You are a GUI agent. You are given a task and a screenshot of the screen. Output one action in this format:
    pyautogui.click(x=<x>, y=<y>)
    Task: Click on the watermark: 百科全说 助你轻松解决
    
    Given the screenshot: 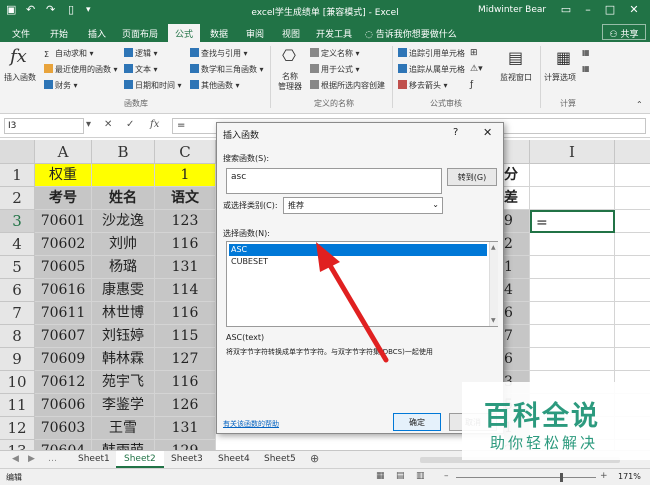 What is the action you would take?
    pyautogui.click(x=556, y=421)
    